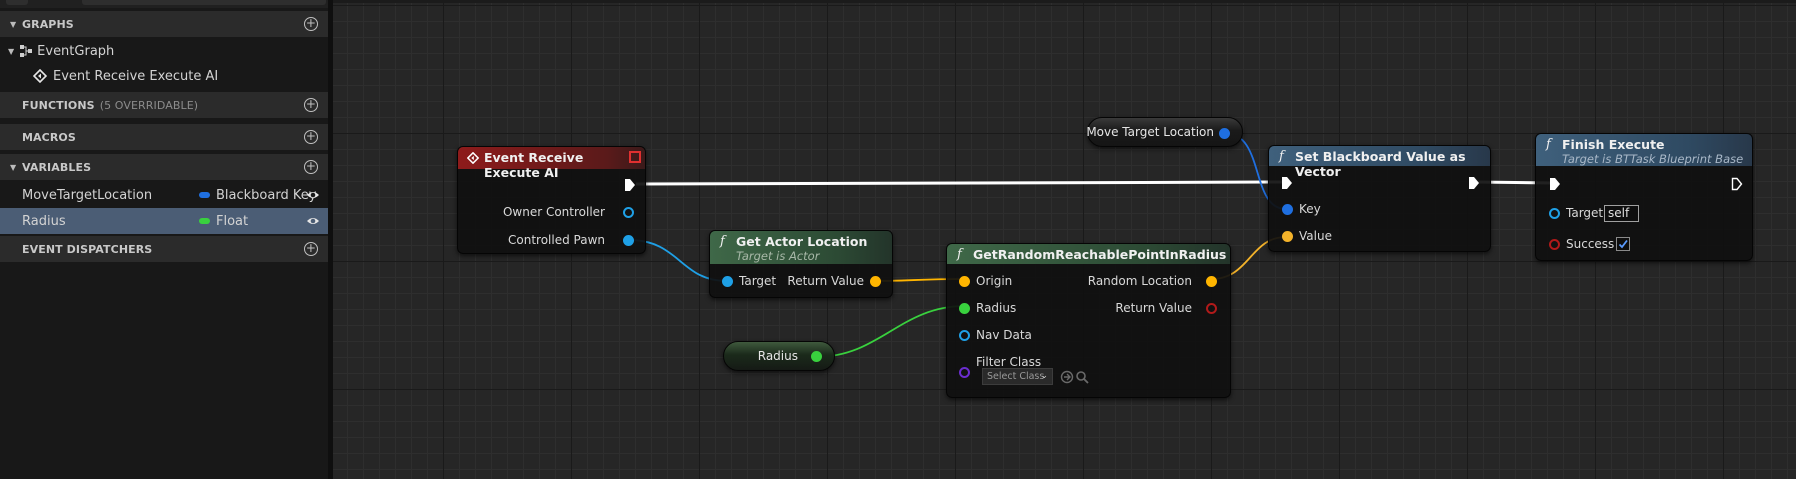 This screenshot has height=479, width=1796. What do you see at coordinates (1315, 236) in the screenshot?
I see `pin-label-value: Value` at bounding box center [1315, 236].